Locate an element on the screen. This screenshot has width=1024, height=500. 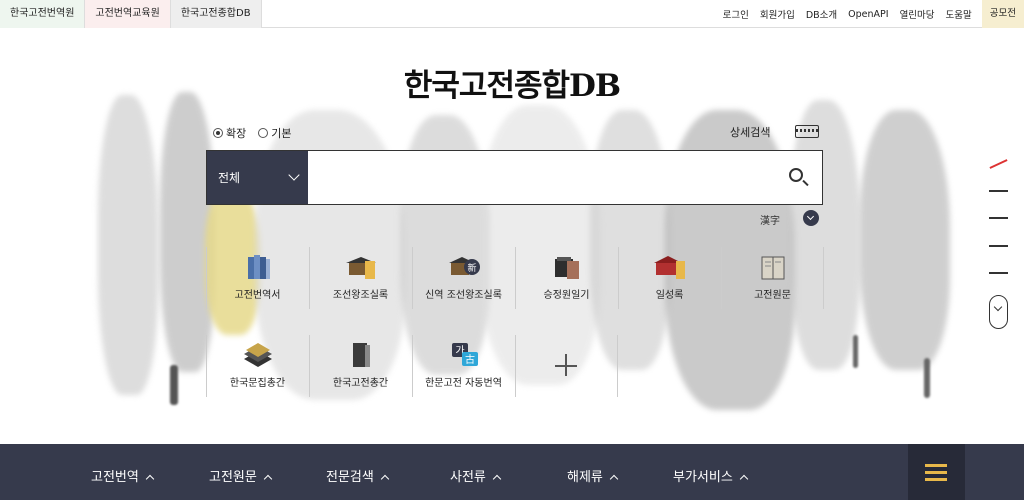
db-intro-link: DB소개 is located at coordinates (821, 14).